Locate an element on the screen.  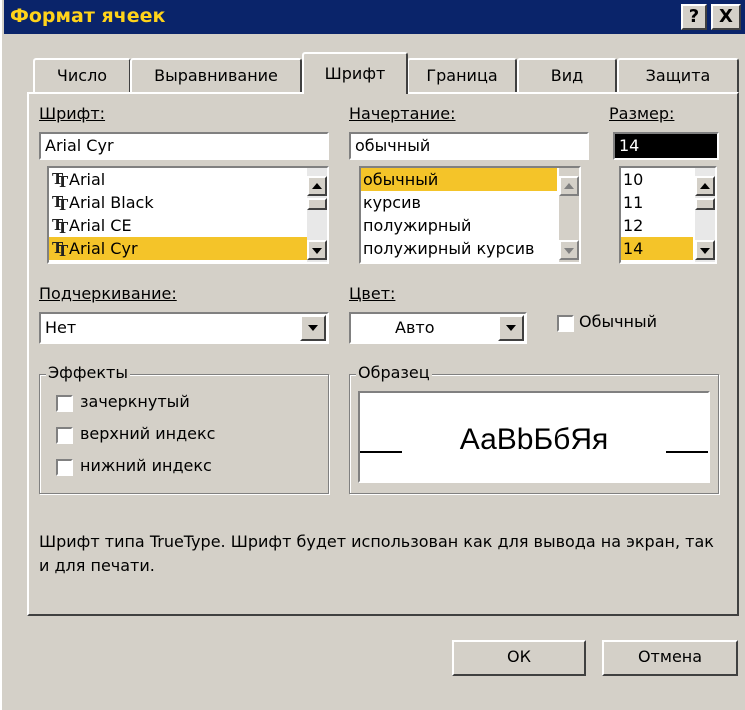
style-label-text: Начертание: is located at coordinates (402, 113).